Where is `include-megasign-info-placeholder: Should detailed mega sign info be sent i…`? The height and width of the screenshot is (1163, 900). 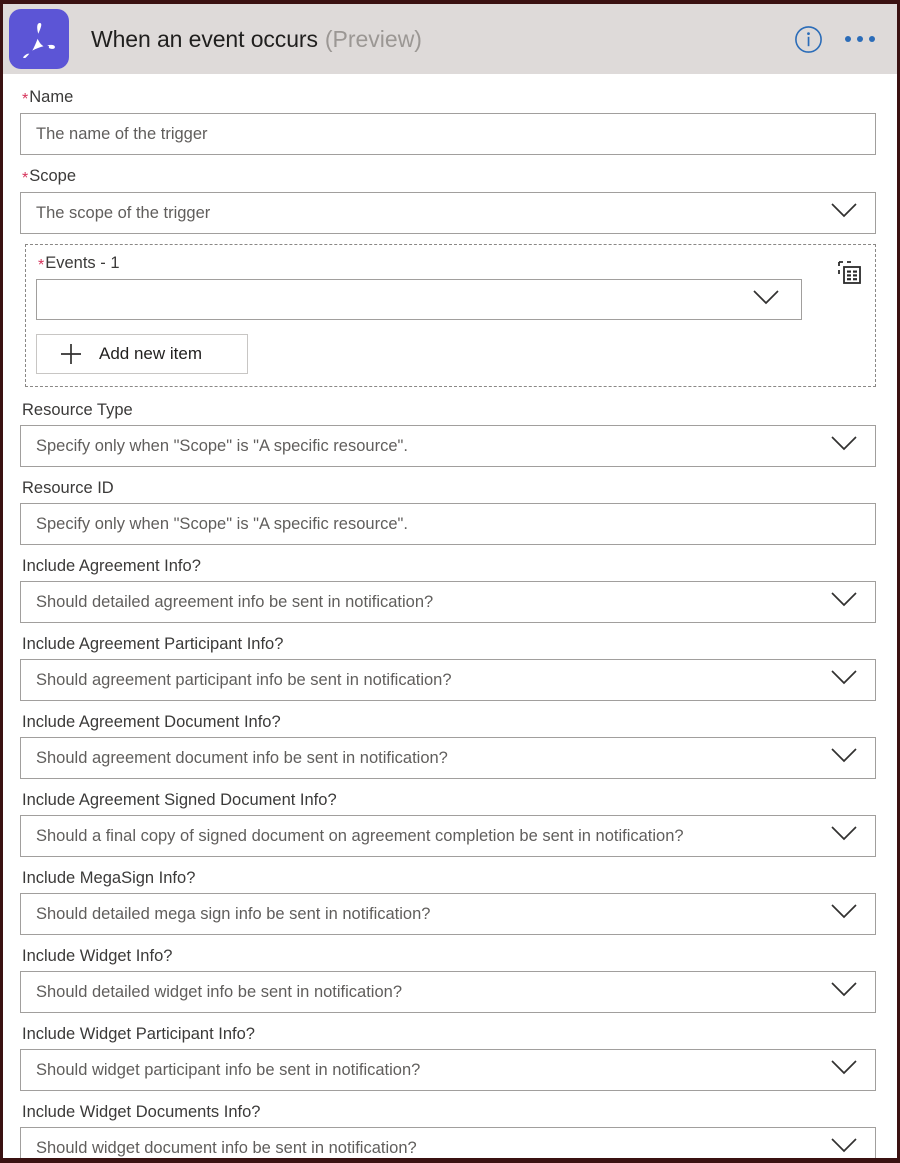
include-megasign-info-placeholder: Should detailed mega sign info be sent i… is located at coordinates (233, 913).